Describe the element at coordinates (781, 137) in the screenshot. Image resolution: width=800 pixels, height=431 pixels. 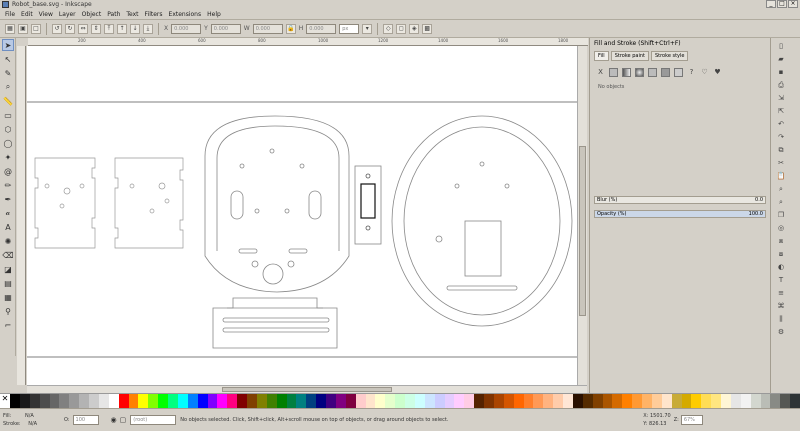
I see `redo-icon: ↷` at that location.